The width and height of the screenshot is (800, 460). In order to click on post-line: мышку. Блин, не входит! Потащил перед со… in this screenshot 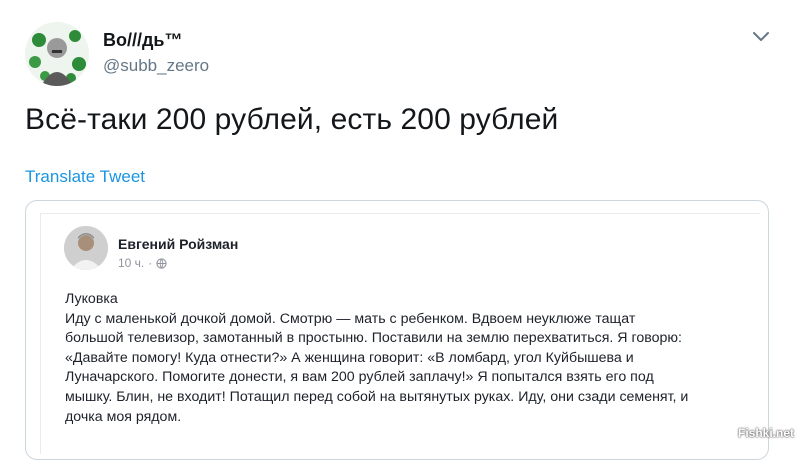, I will do `click(377, 396)`.